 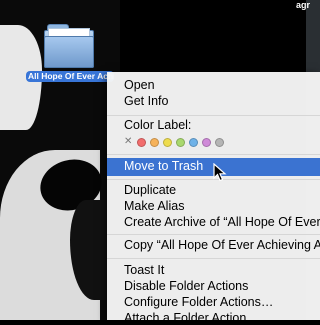 I want to click on menu-item-attach-folder-action: Attach a Folder Action, so click(x=185, y=318).